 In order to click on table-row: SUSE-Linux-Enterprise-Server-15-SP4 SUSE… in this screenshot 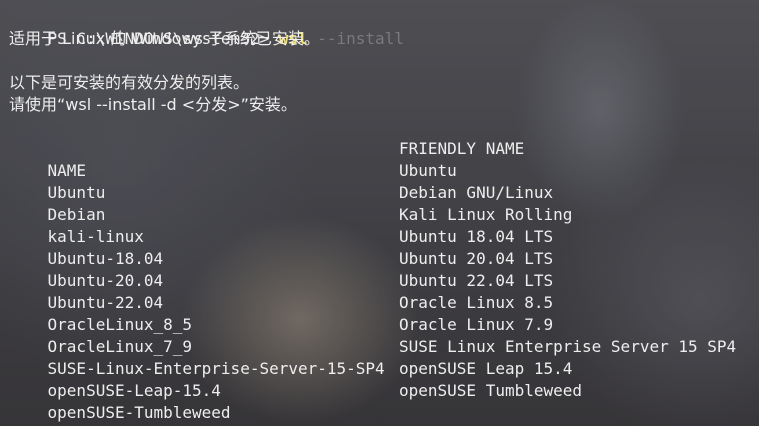, I will do `click(384, 357)`.